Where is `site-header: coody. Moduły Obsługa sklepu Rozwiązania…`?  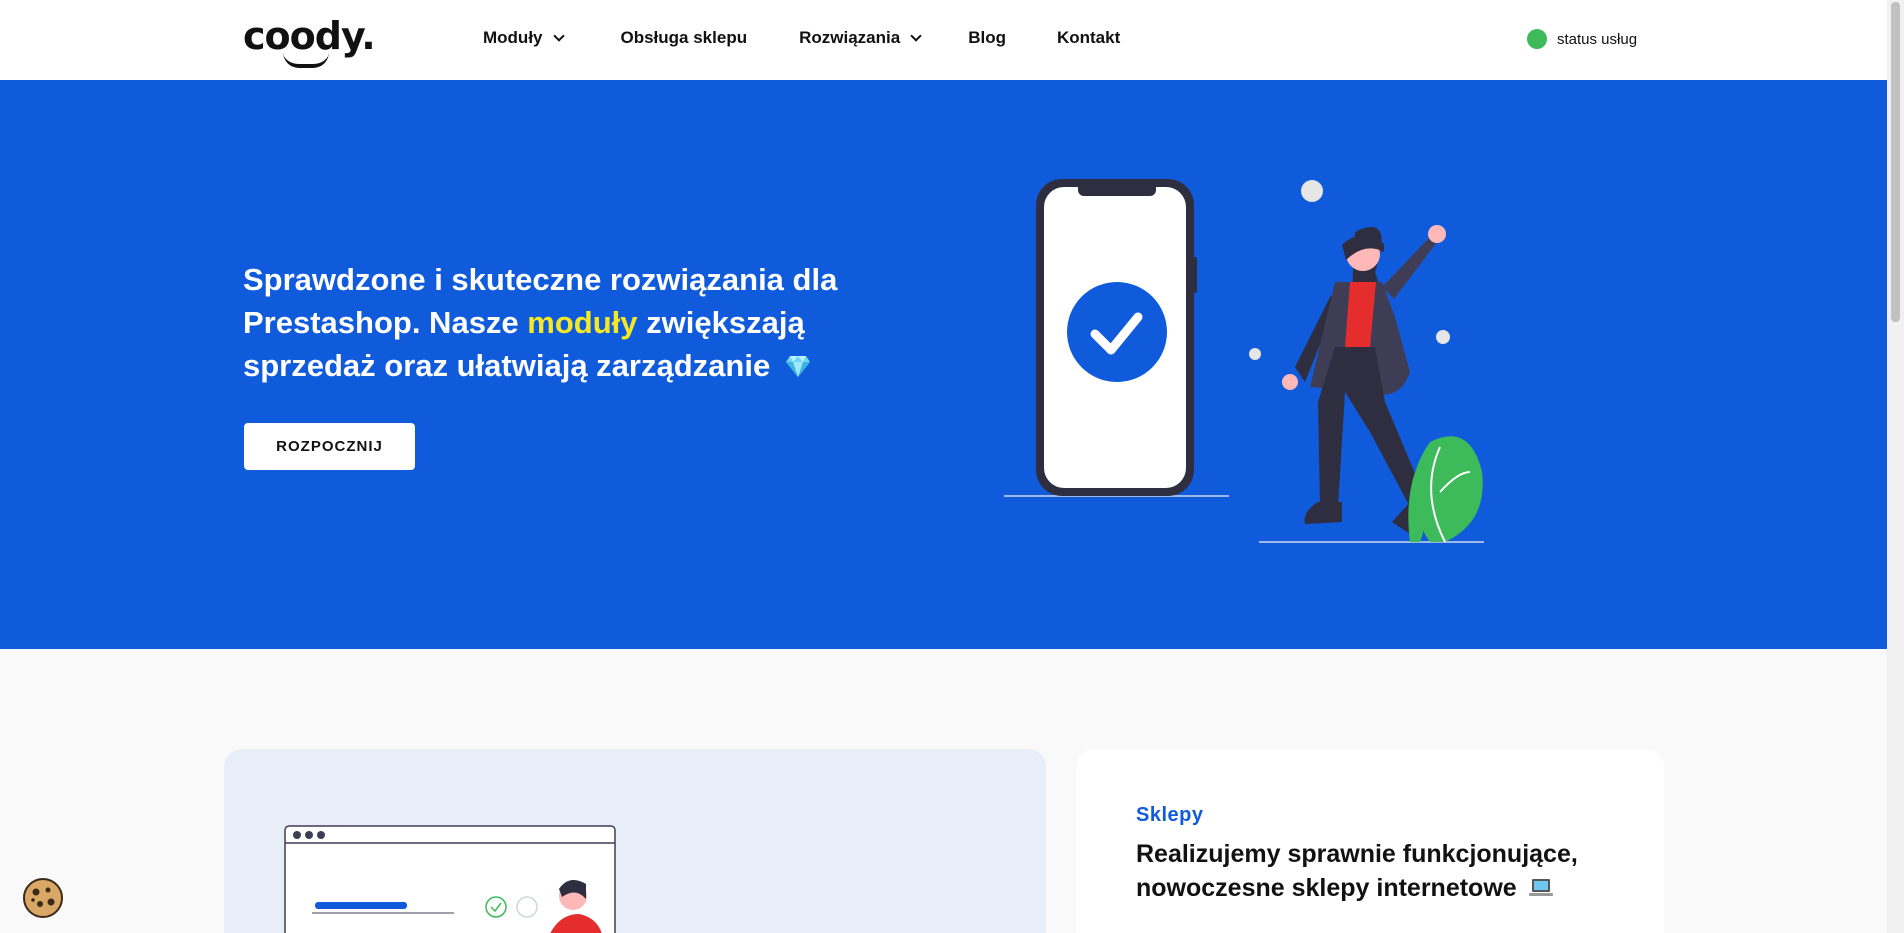
site-header: coody. Moduły Obsługa sklepu Rozwiązania… is located at coordinates (943, 40).